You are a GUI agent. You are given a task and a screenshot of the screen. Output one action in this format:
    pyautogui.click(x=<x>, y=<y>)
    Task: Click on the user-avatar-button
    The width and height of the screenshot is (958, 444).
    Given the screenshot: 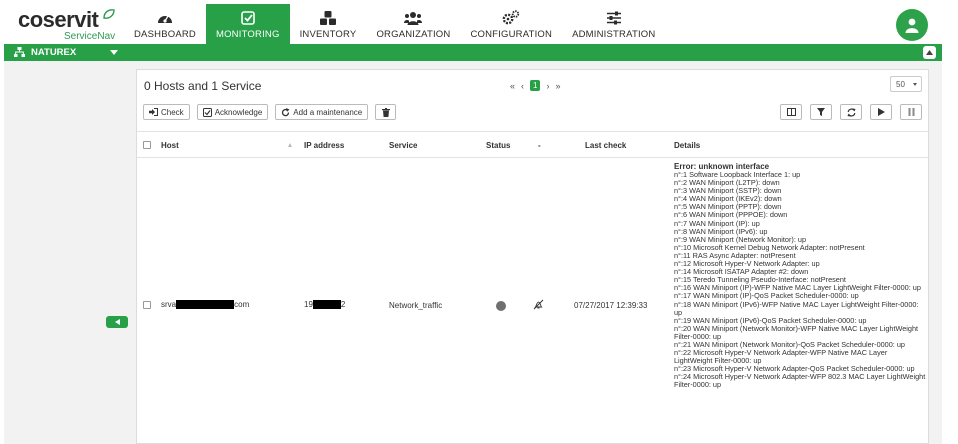 What is the action you would take?
    pyautogui.click(x=912, y=25)
    